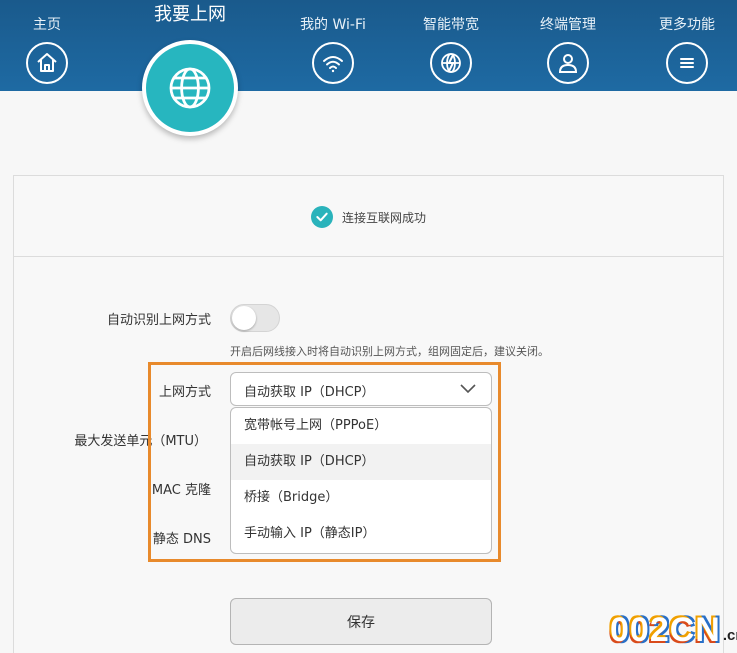  I want to click on nav-bandwidth-label: 智能带宽, so click(451, 25).